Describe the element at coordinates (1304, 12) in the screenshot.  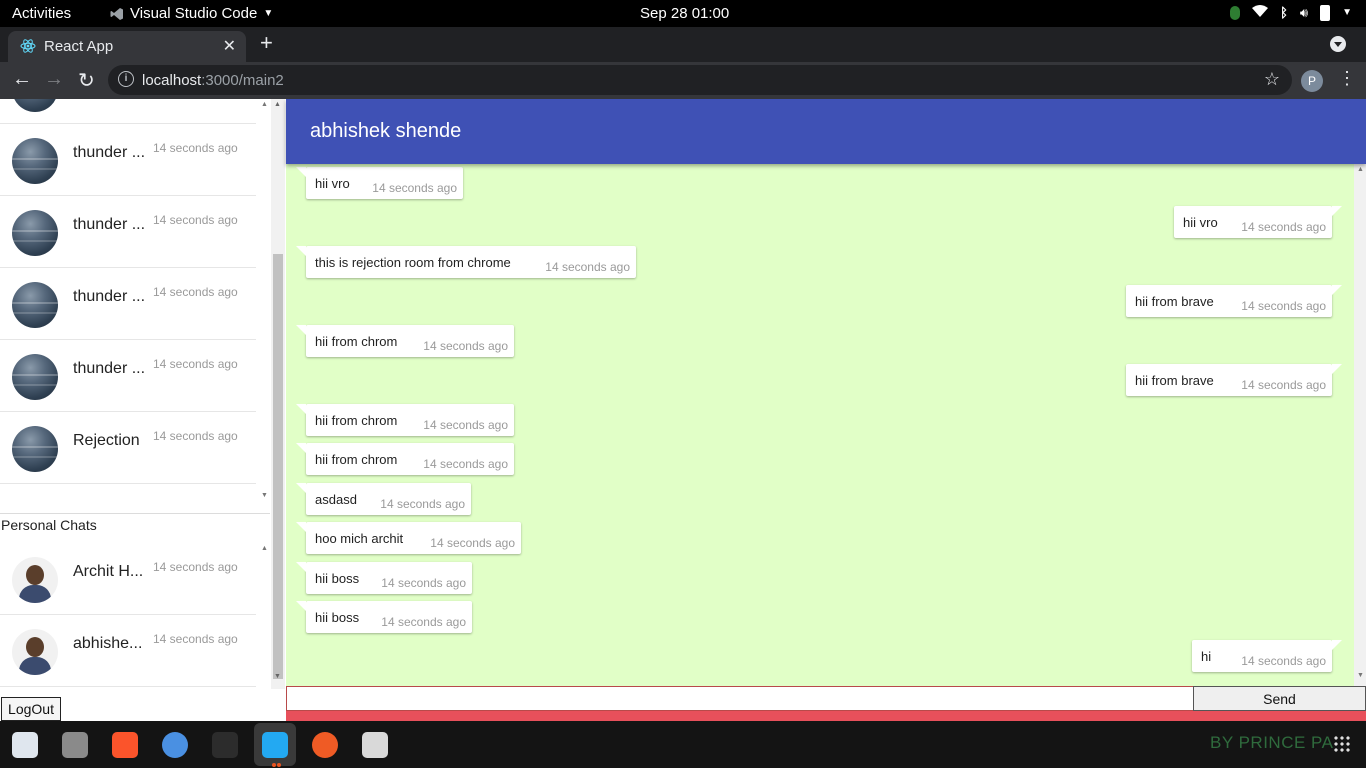
I see `volume-icon: 🔊︎` at that location.